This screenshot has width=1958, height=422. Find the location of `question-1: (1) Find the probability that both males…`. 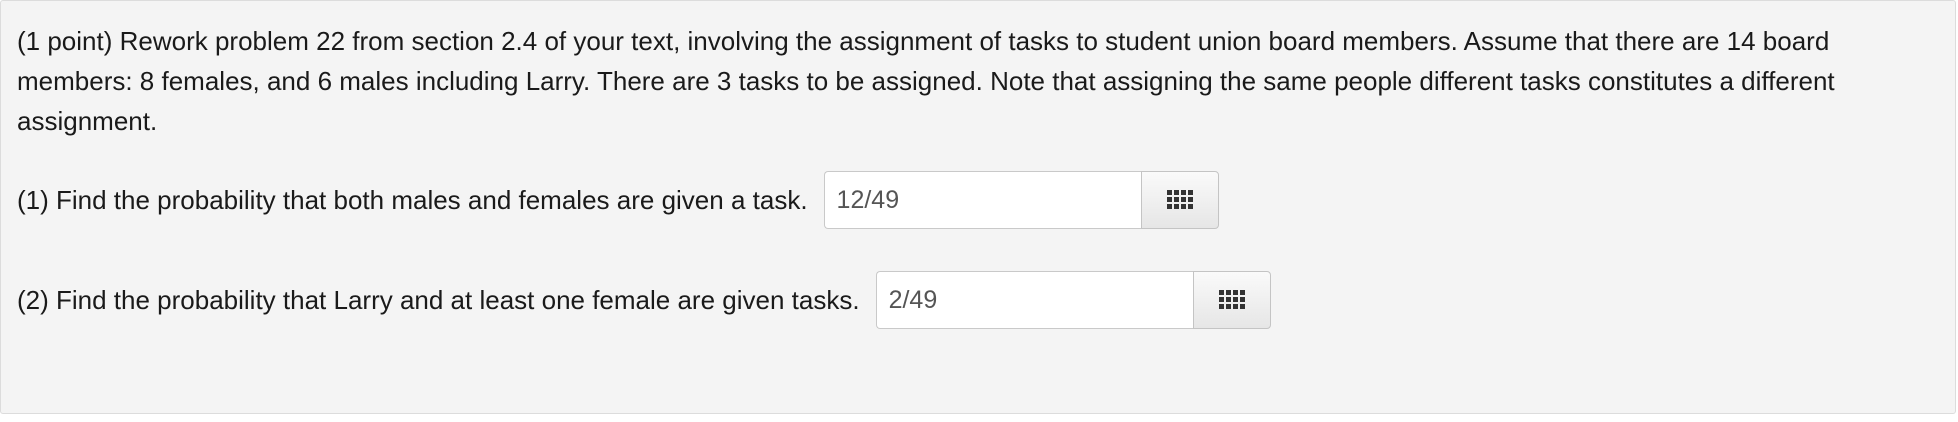

question-1: (1) Find the probability that both males… is located at coordinates (618, 200).